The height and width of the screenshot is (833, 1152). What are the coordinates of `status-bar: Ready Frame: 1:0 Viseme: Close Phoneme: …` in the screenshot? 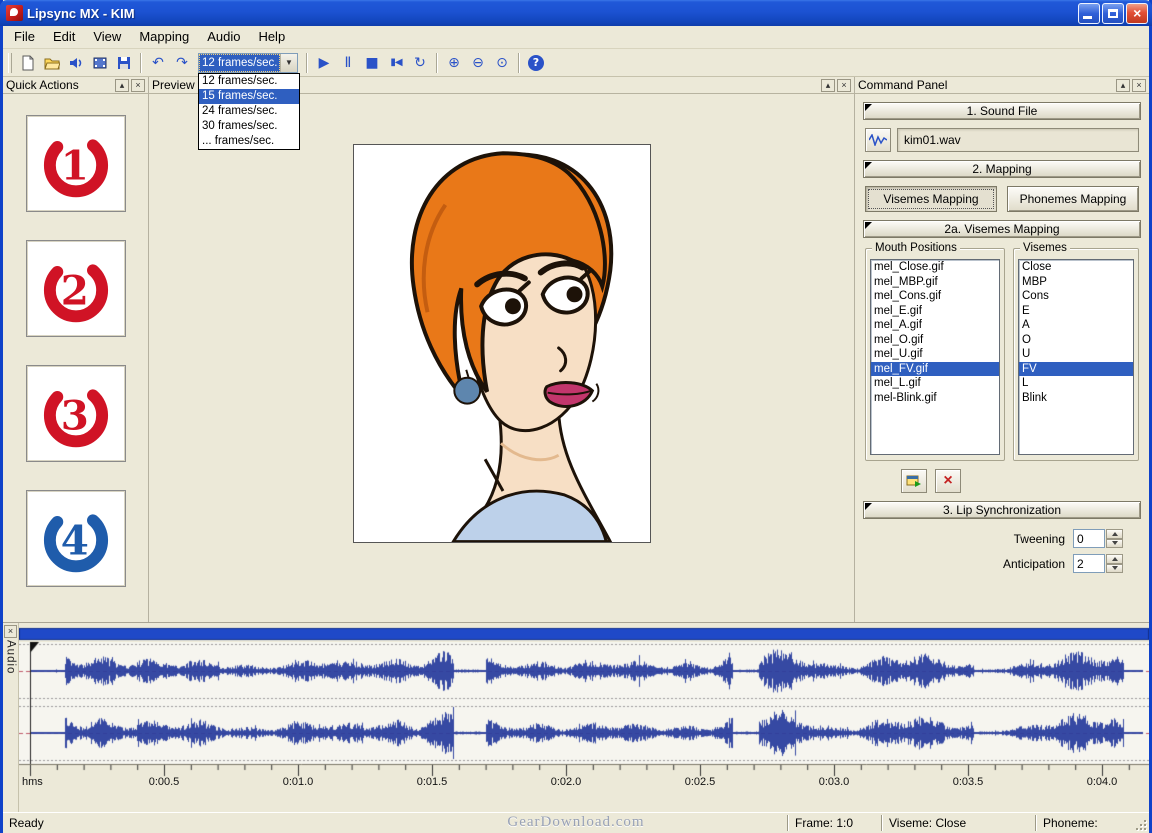 It's located at (576, 822).